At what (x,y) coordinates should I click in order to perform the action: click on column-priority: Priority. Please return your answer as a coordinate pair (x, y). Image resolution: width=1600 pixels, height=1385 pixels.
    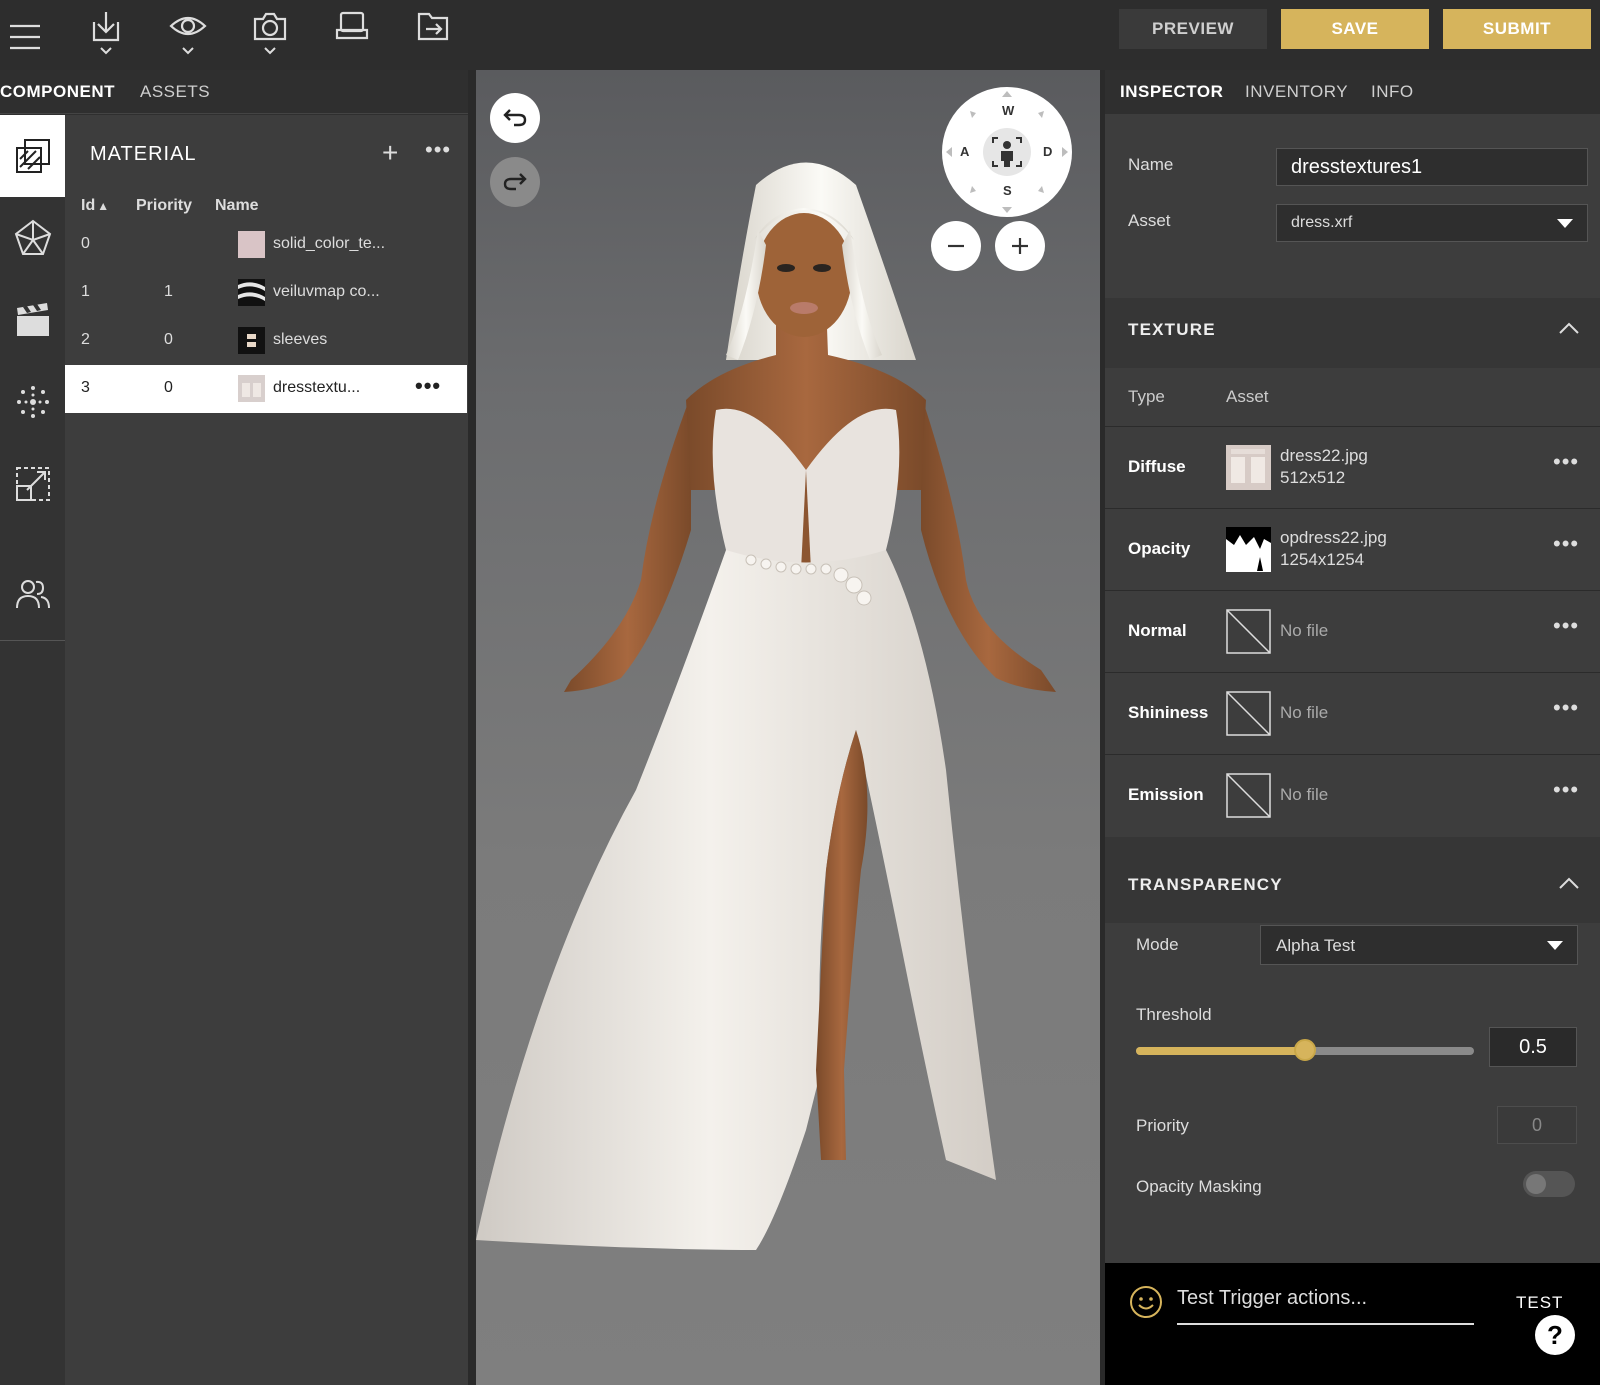
    Looking at the image, I should click on (164, 206).